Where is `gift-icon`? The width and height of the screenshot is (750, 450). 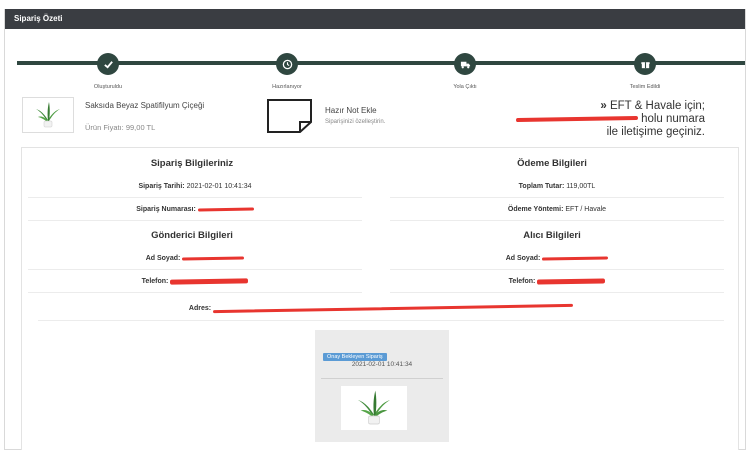
gift-icon is located at coordinates (645, 64).